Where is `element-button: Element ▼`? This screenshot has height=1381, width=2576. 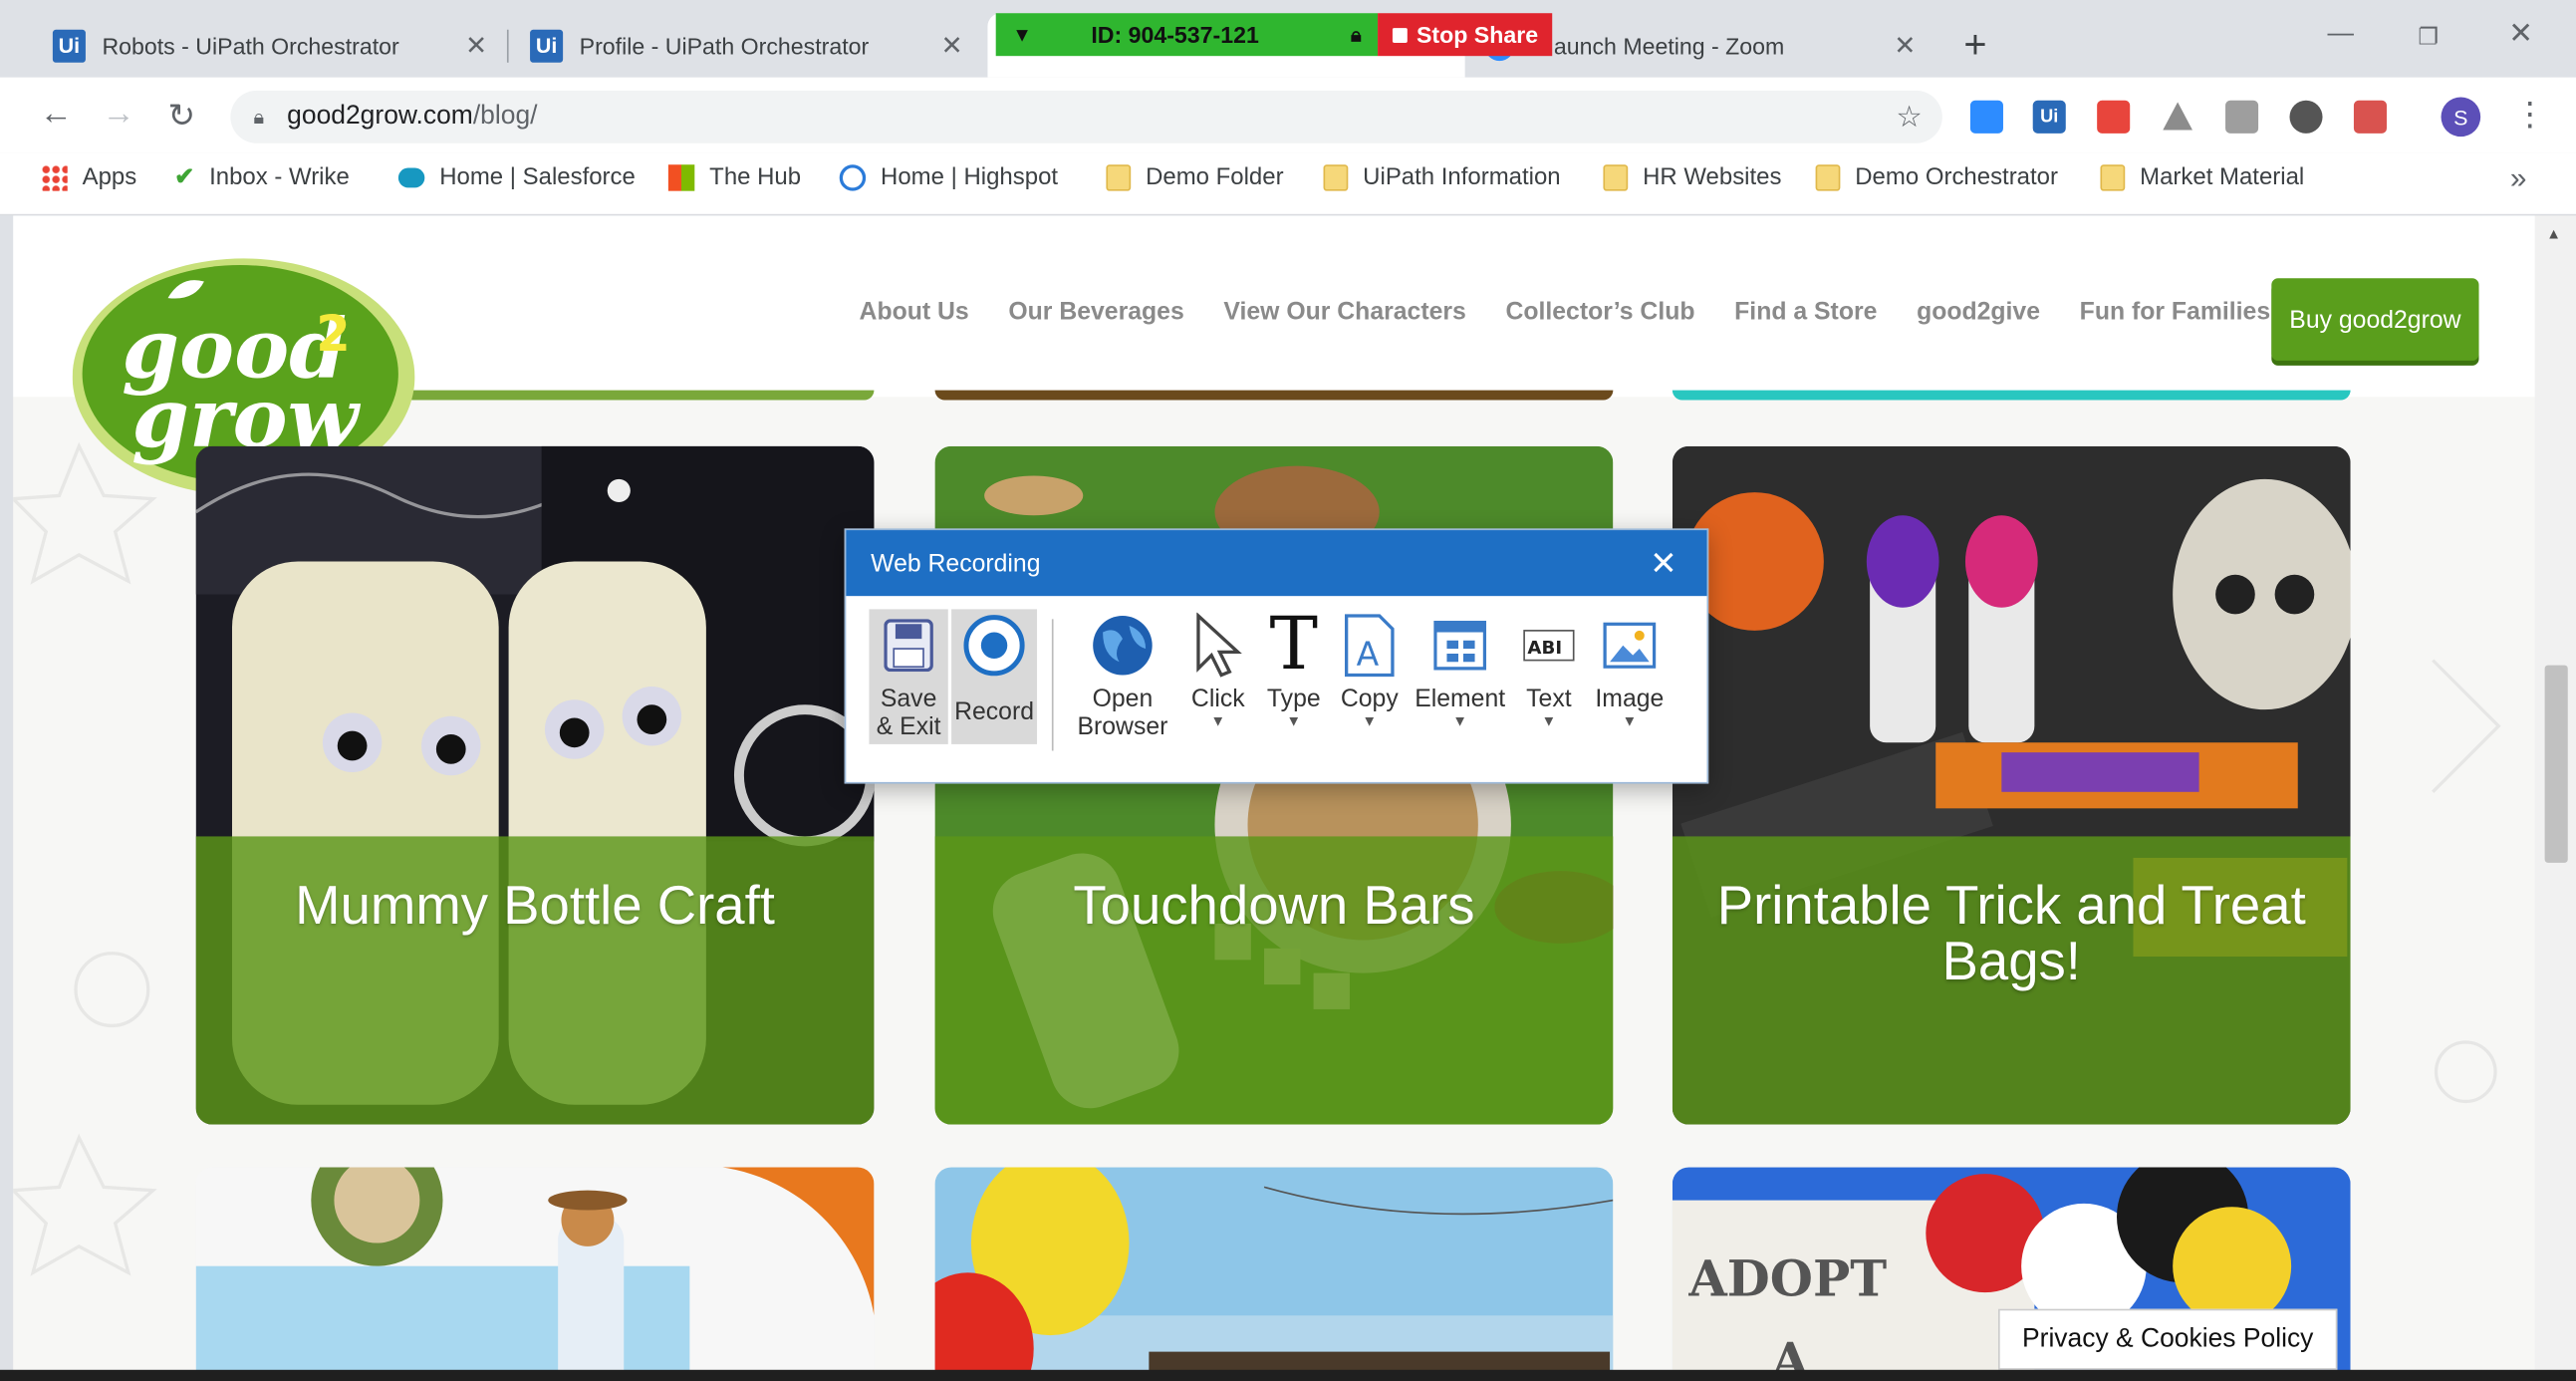 element-button: Element ▼ is located at coordinates (1460, 669).